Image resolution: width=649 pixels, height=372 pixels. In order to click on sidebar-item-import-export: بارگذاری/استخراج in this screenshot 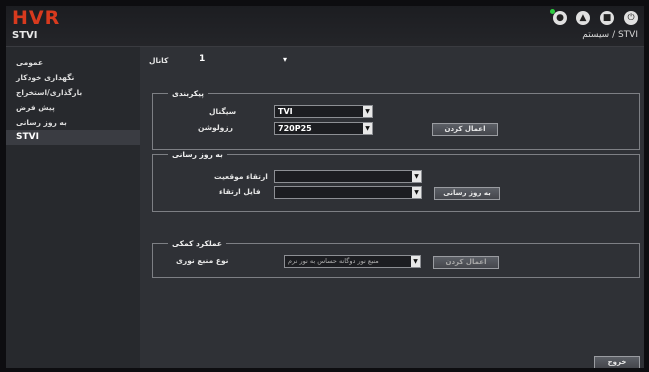, I will do `click(73, 92)`.